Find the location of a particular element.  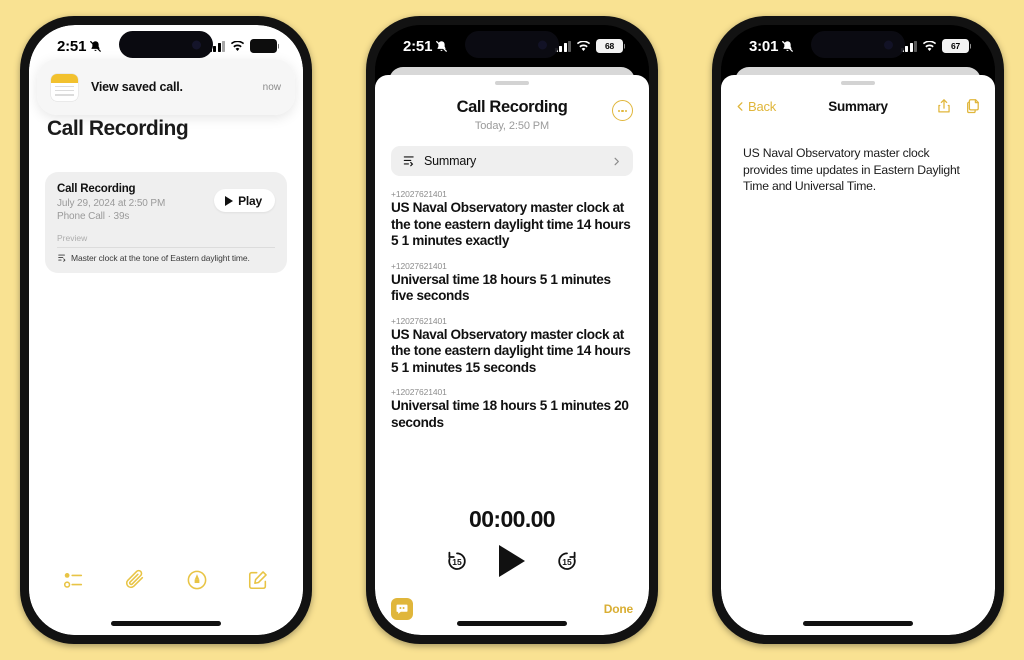

transcript-bubble-icon is located at coordinates (402, 609).